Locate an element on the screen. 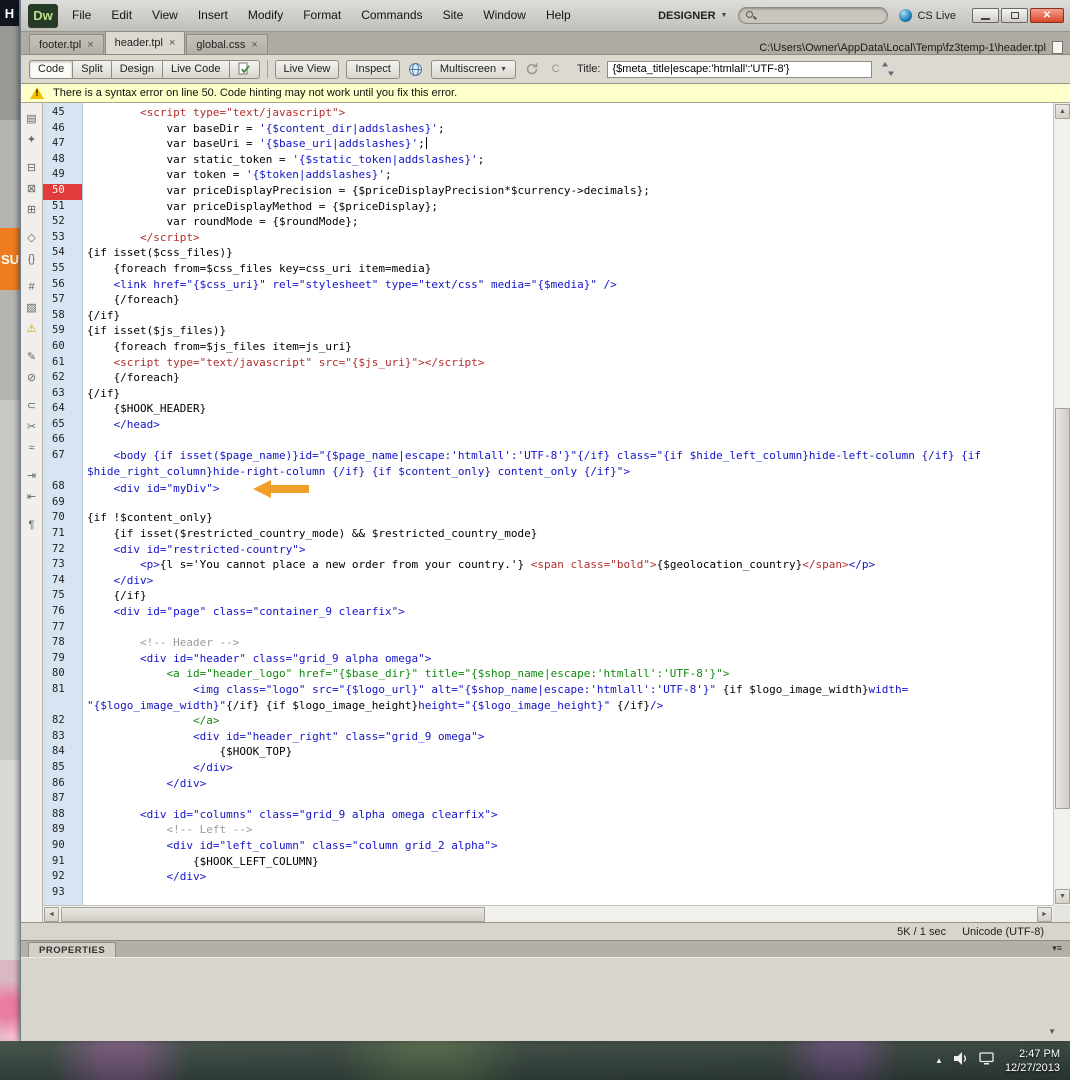  code-line: {foreach from=$js_files item=js_uri} is located at coordinates (570, 348).